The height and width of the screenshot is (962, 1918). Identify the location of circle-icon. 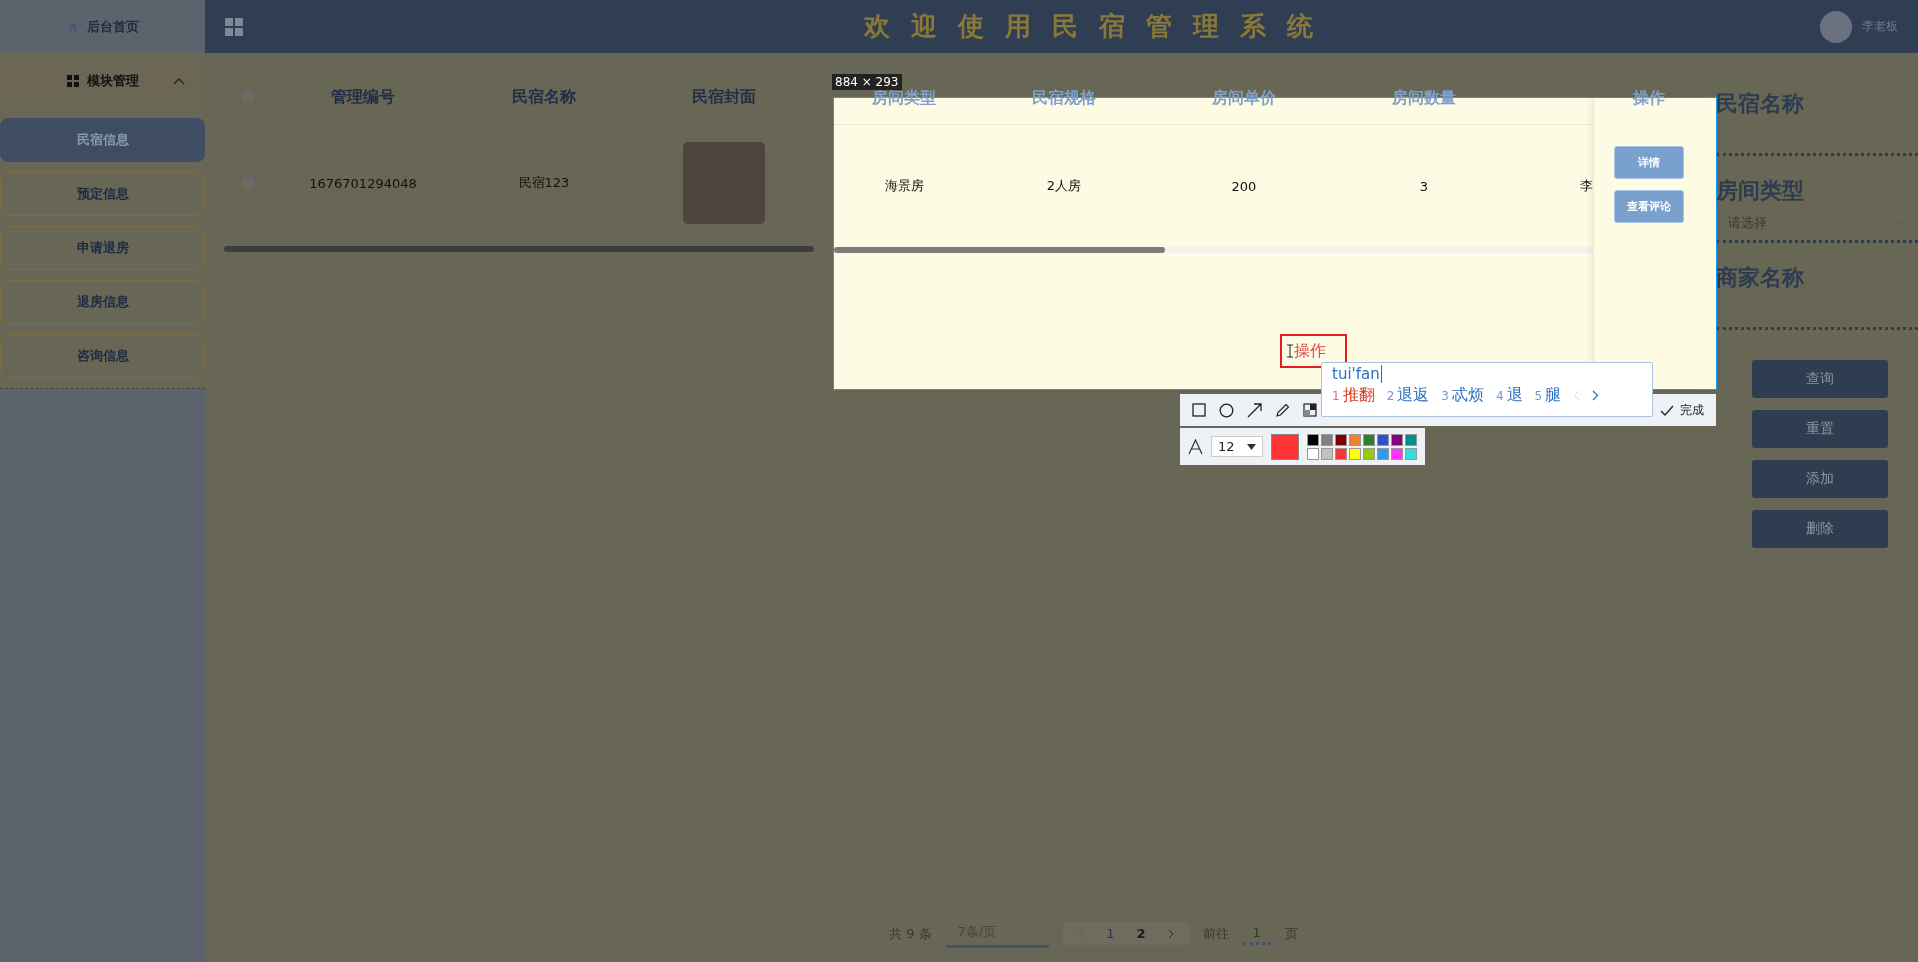
(1226, 410).